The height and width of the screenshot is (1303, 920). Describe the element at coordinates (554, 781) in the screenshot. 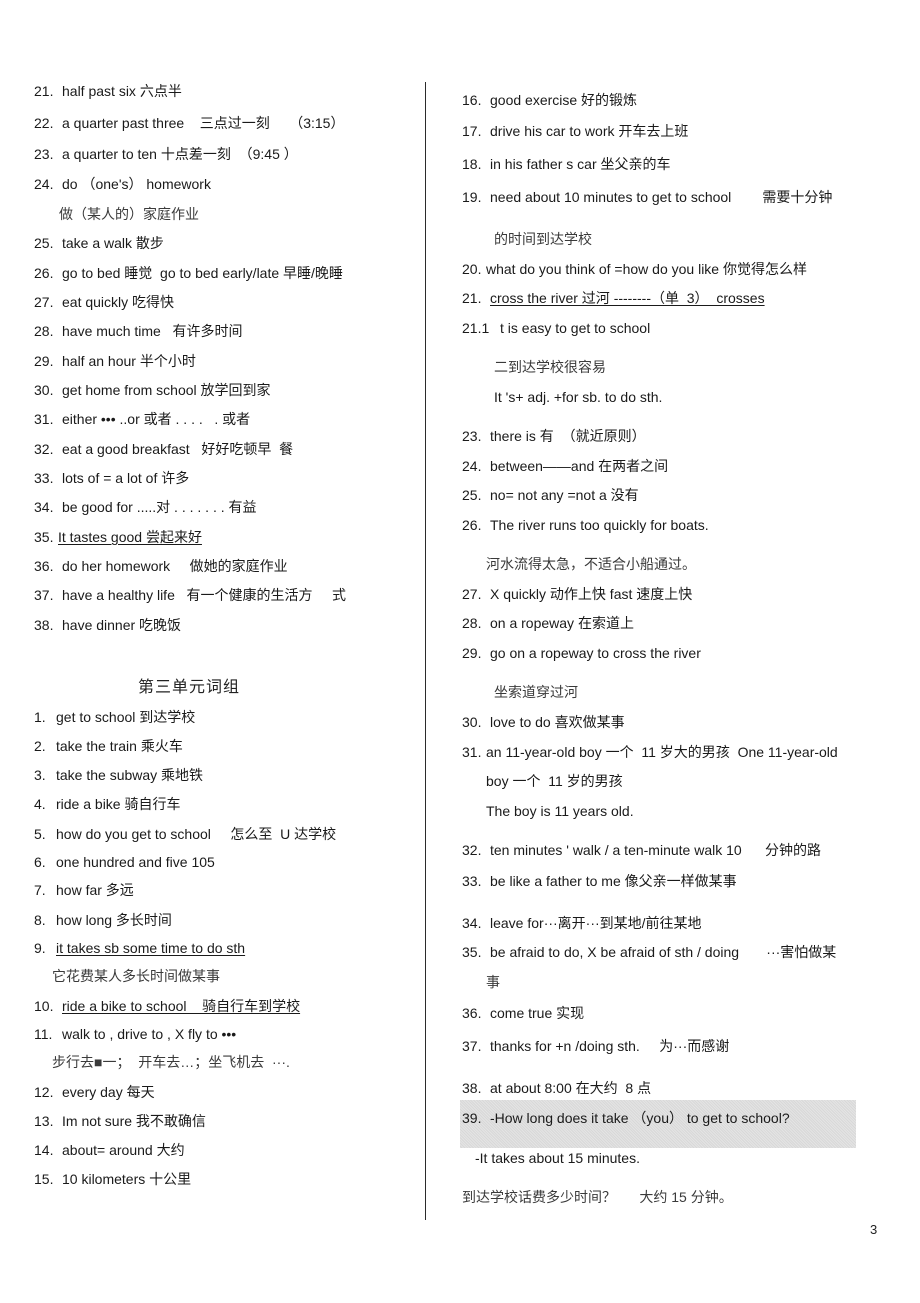

I see `phrase-continuation: boy 一个 11 岁的男孩` at that location.